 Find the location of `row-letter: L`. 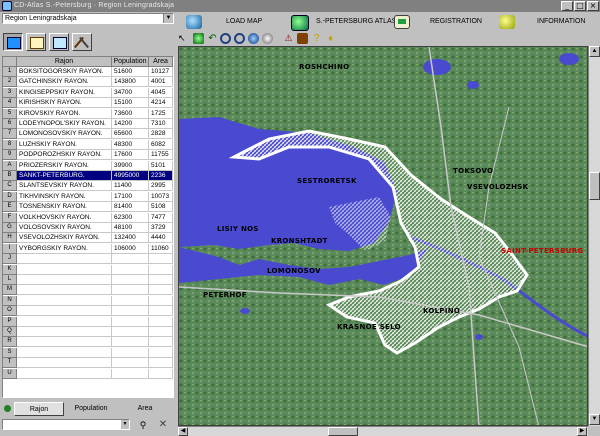

row-letter: L is located at coordinates (10, 280).